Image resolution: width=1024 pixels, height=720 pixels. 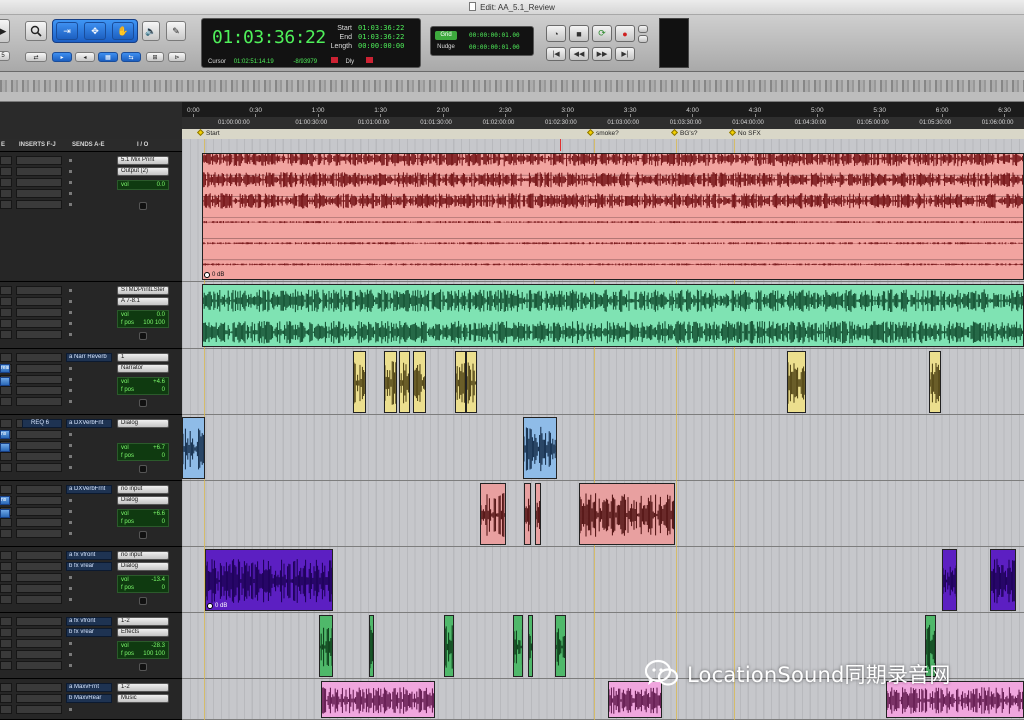 I want to click on record-indicator-icon, so click(x=369, y=60).